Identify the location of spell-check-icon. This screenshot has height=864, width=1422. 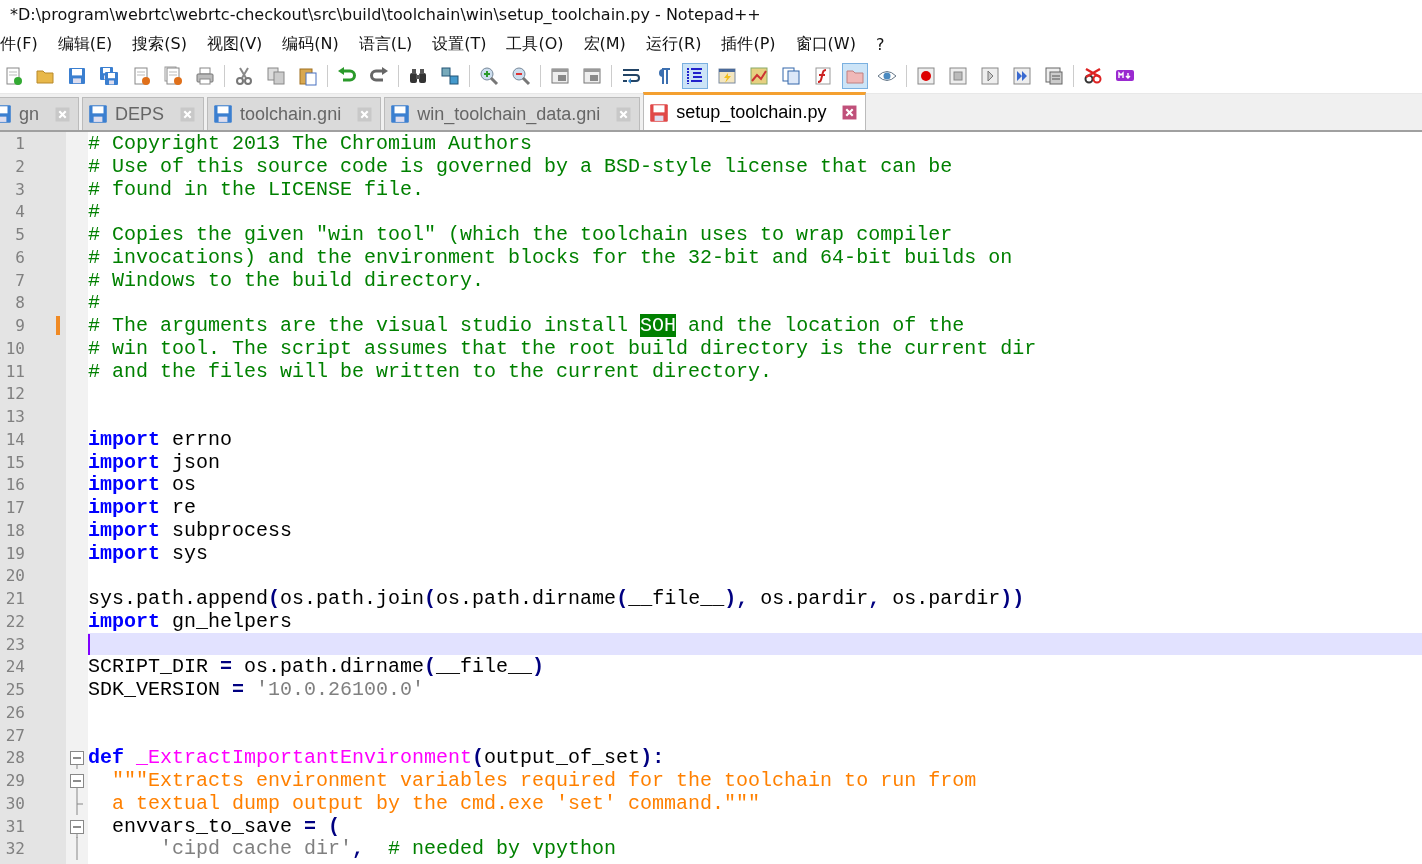
(1093, 76).